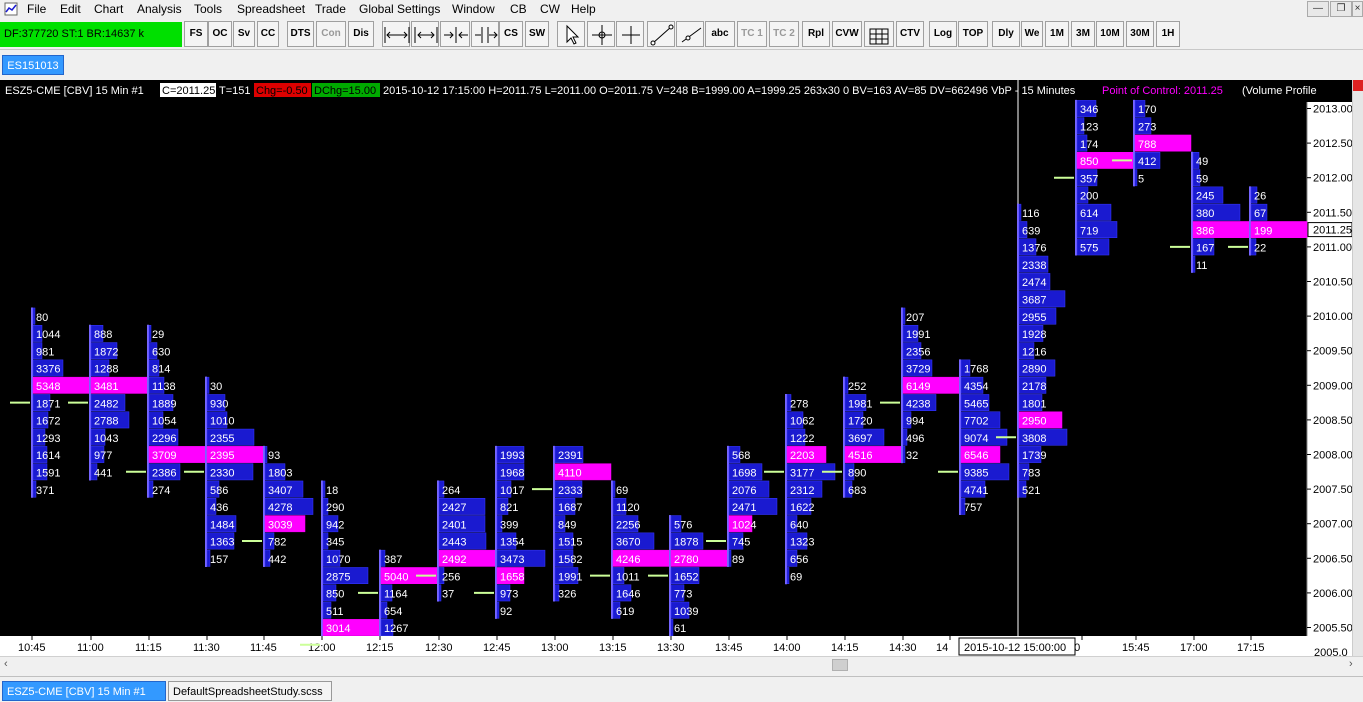 Image resolution: width=1363 pixels, height=702 pixels. Describe the element at coordinates (399, 9) in the screenshot. I see `menu-global-settings: Global Settings` at that location.